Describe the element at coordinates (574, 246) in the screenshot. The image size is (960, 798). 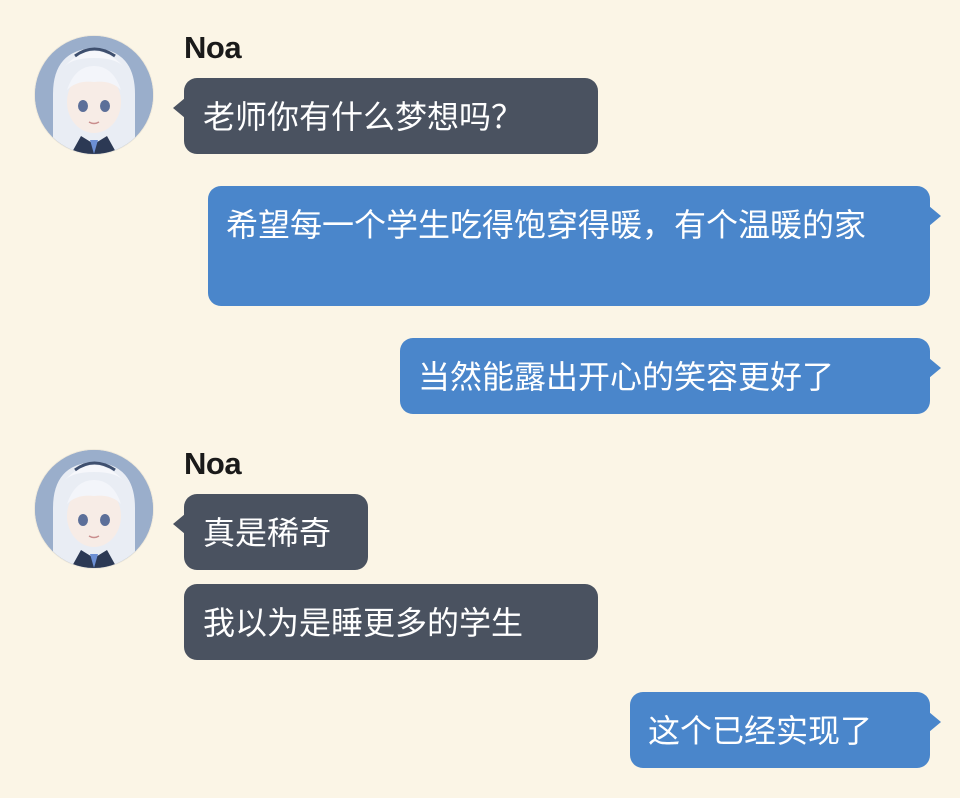
I see `message-bubble-outgoing: 希望每一个学生吃得饱穿得暖，有个温暖的家` at that location.